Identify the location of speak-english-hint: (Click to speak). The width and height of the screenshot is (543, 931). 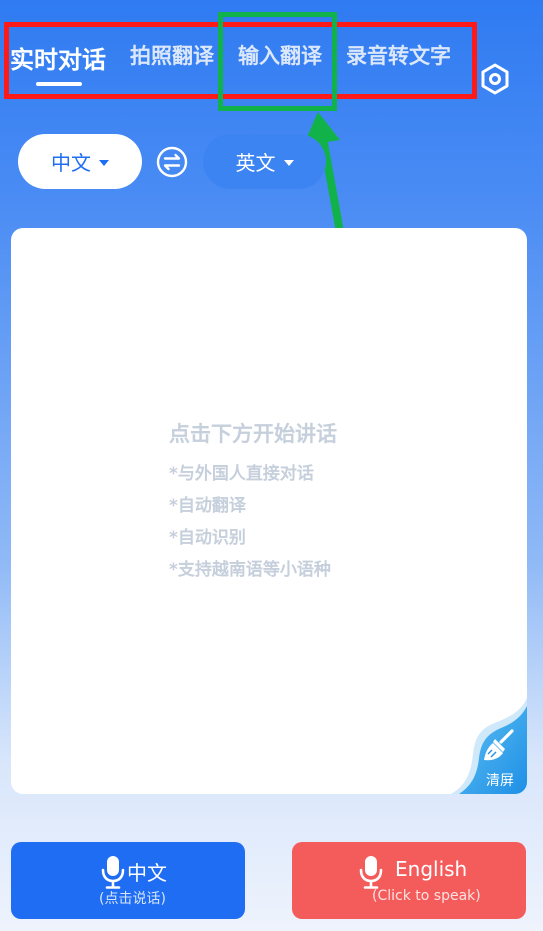
(426, 896).